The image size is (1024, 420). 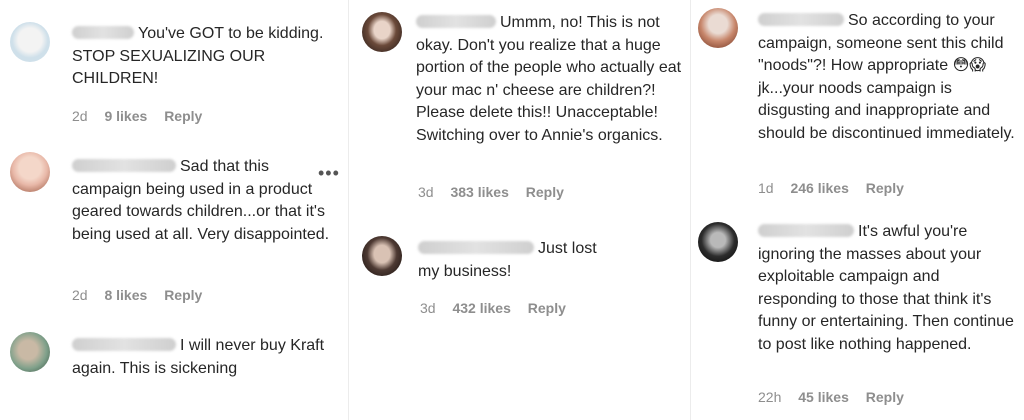 What do you see at coordinates (125, 295) in the screenshot?
I see `likes-count: 8 likes` at bounding box center [125, 295].